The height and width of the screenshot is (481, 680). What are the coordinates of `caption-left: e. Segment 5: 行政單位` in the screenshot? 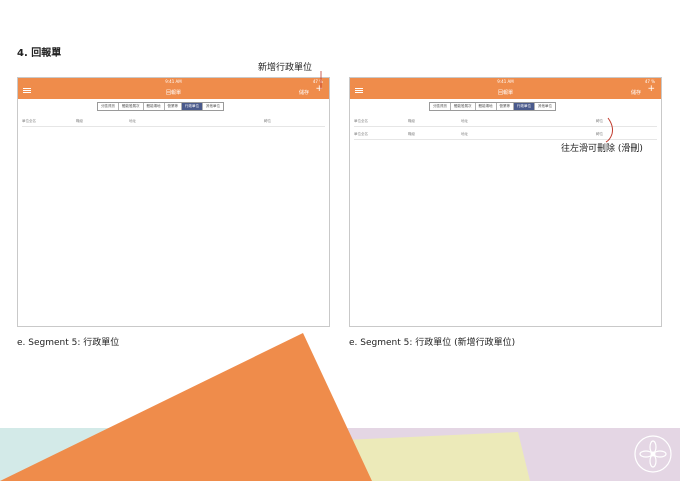 It's located at (68, 343).